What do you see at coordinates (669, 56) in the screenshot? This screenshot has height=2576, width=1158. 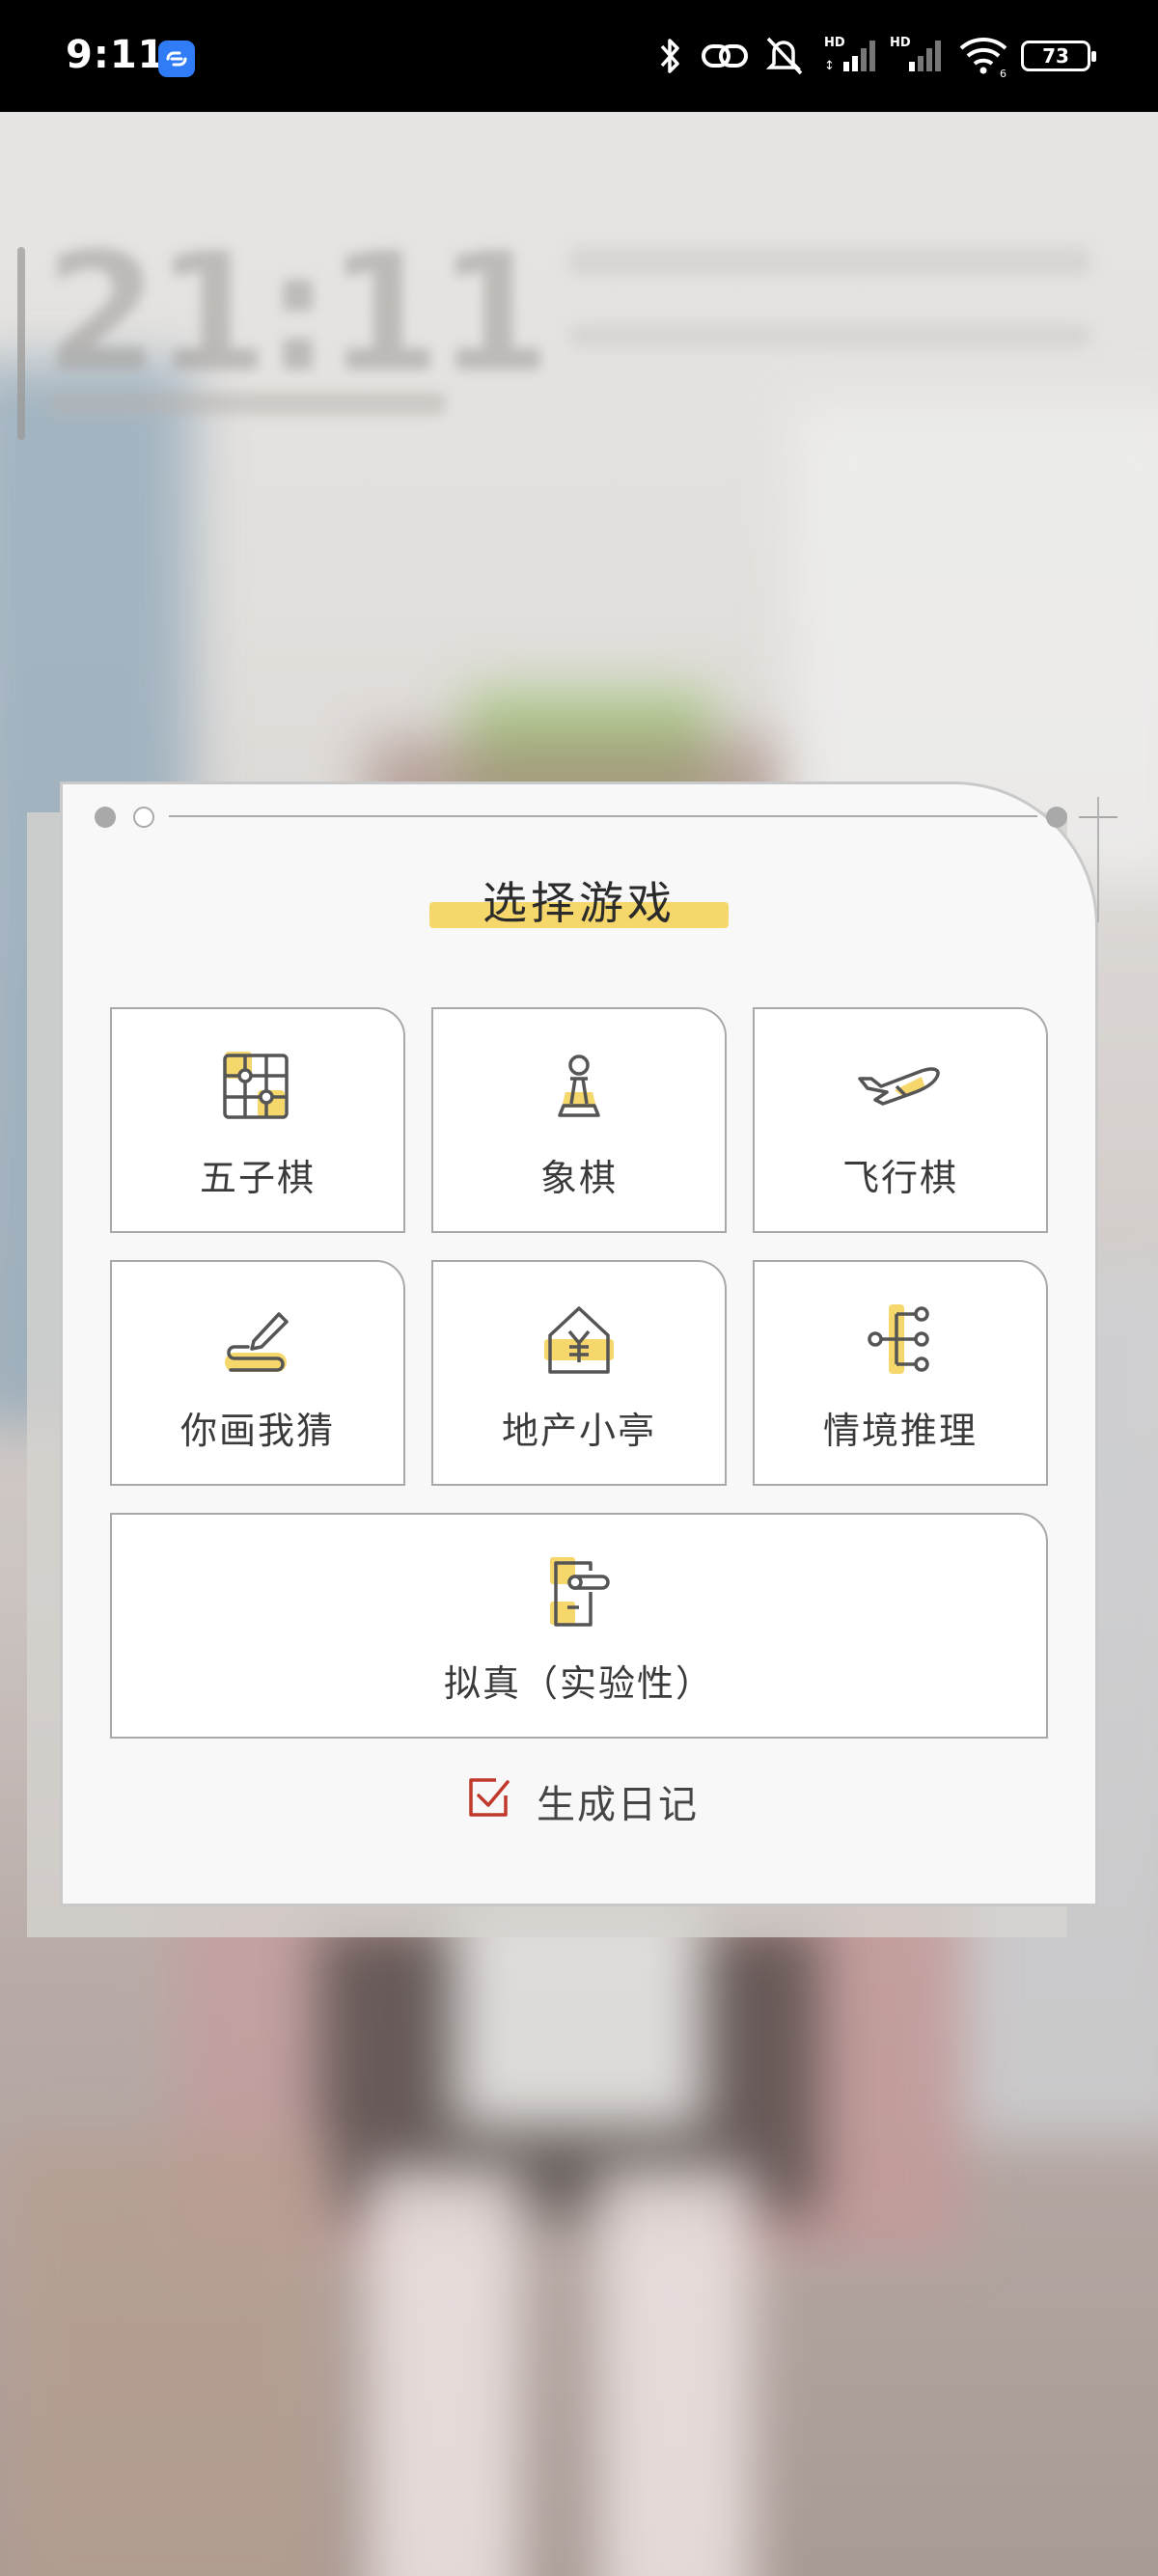 I see `bluetooth-icon` at bounding box center [669, 56].